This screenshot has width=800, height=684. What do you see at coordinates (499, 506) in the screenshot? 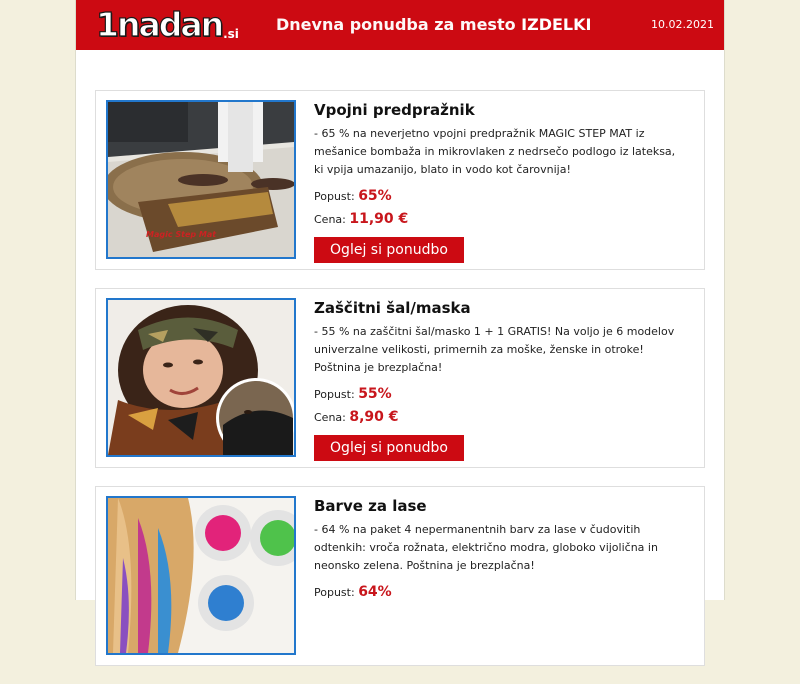
I see `product-title: Barve za lase` at bounding box center [499, 506].